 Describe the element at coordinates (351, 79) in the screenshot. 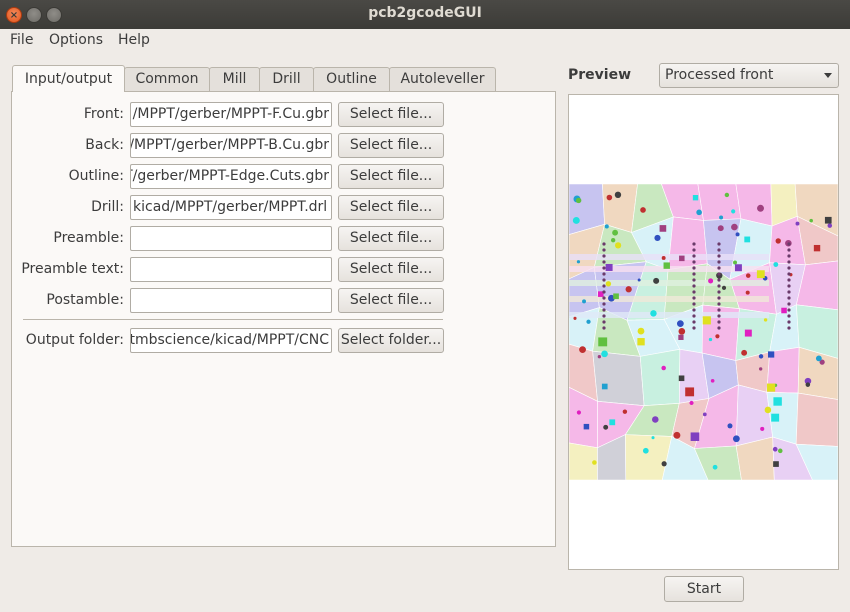

I see `tab-outline: Outline` at that location.